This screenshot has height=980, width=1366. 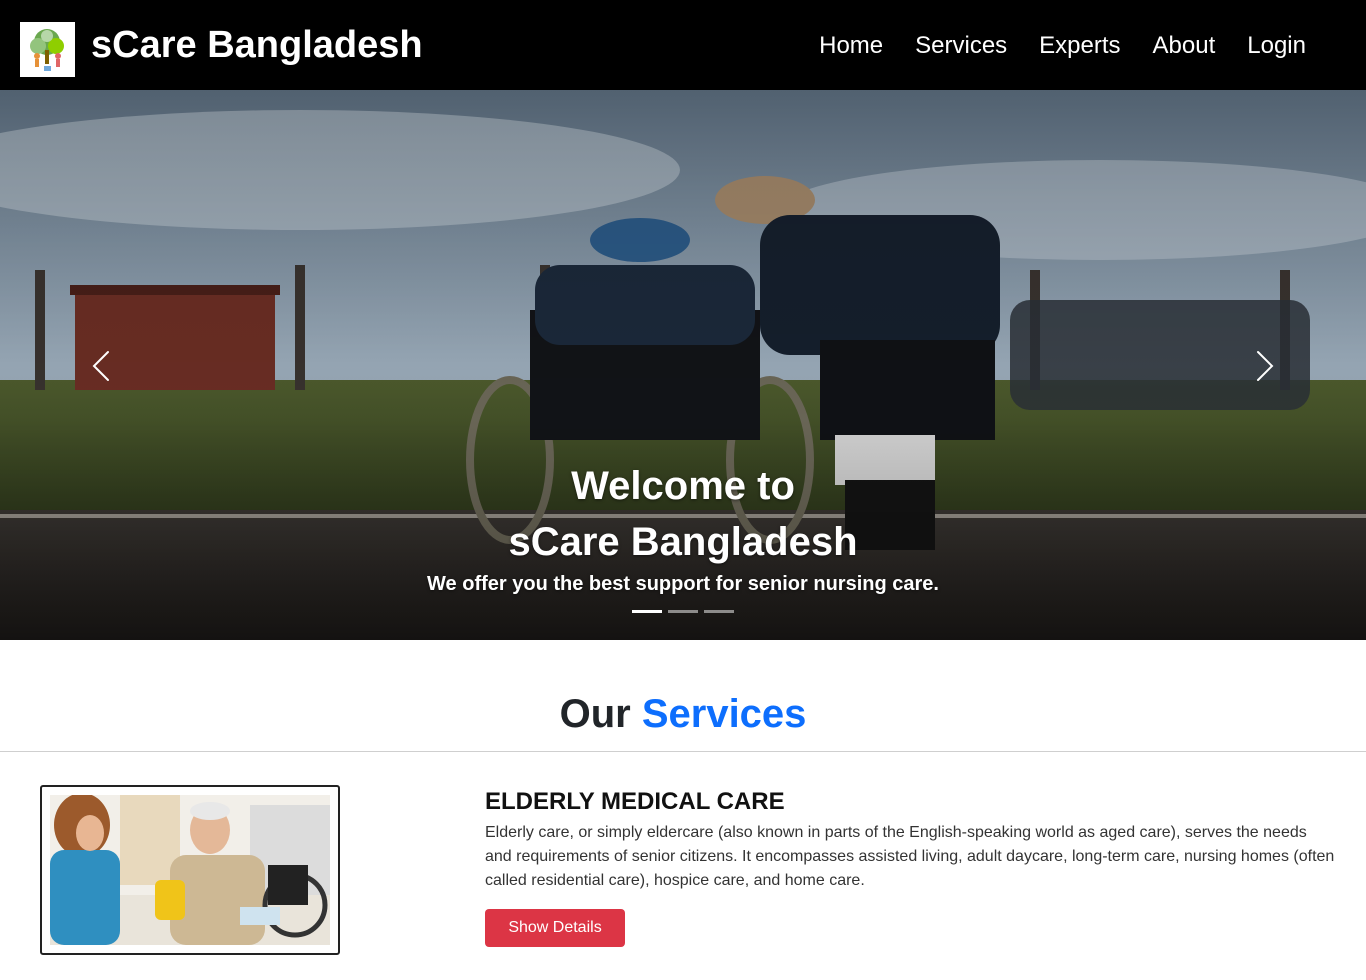 What do you see at coordinates (961, 46) in the screenshot?
I see `nav-link-services: Services` at bounding box center [961, 46].